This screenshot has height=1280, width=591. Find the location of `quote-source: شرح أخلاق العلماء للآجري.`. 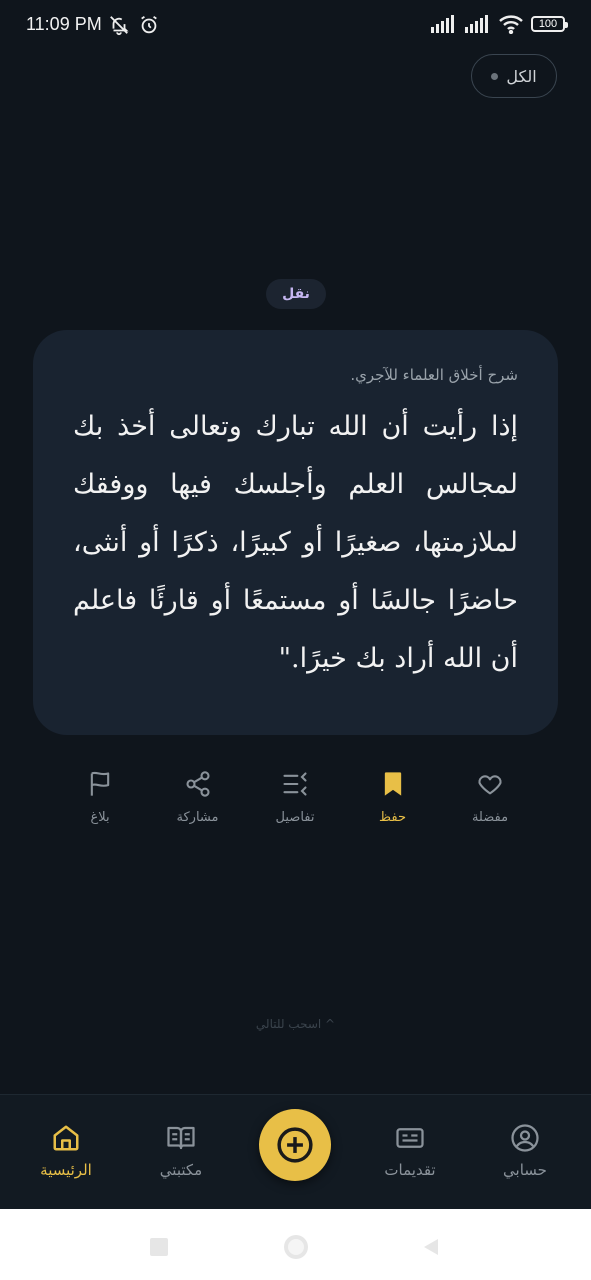

quote-source: شرح أخلاق العلماء للآجري. is located at coordinates (434, 375).